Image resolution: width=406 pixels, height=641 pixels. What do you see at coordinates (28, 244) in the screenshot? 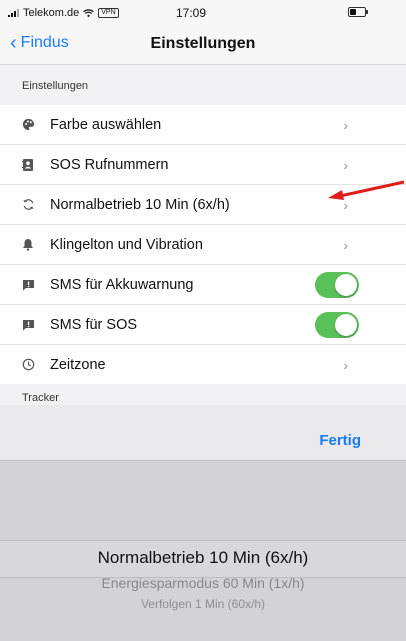
I see `bell-icon` at bounding box center [28, 244].